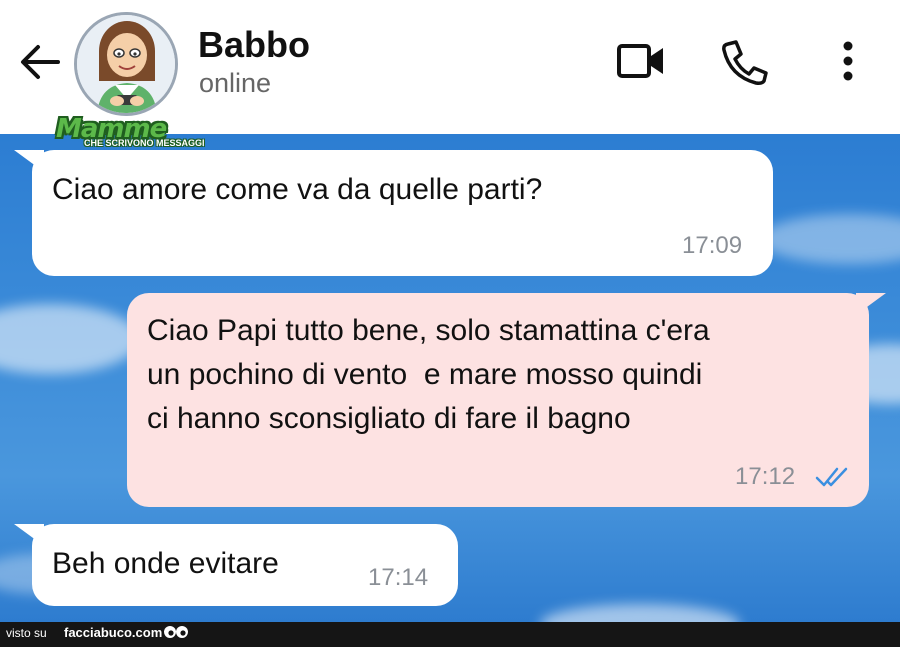 Image resolution: width=900 pixels, height=647 pixels. Describe the element at coordinates (831, 477) in the screenshot. I see `double-check-icon` at that location.